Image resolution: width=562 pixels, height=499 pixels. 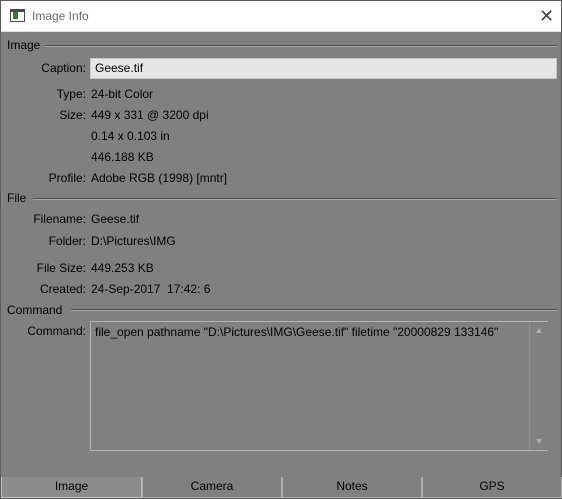 What do you see at coordinates (56, 331) in the screenshot?
I see `command-label: Command:` at bounding box center [56, 331].